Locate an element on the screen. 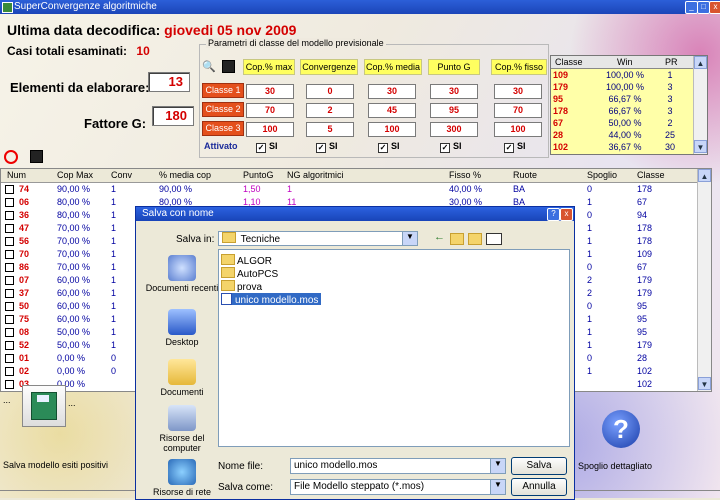  classe-row: 28 44,00 % 25 is located at coordinates (621, 135).